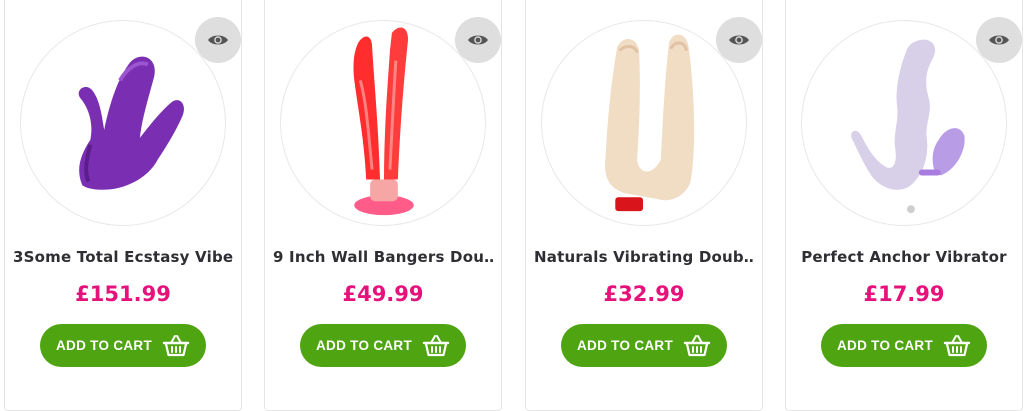 This screenshot has height=411, width=1024. What do you see at coordinates (904, 257) in the screenshot?
I see `product-title: Perfect Anchor Vibrator` at bounding box center [904, 257].